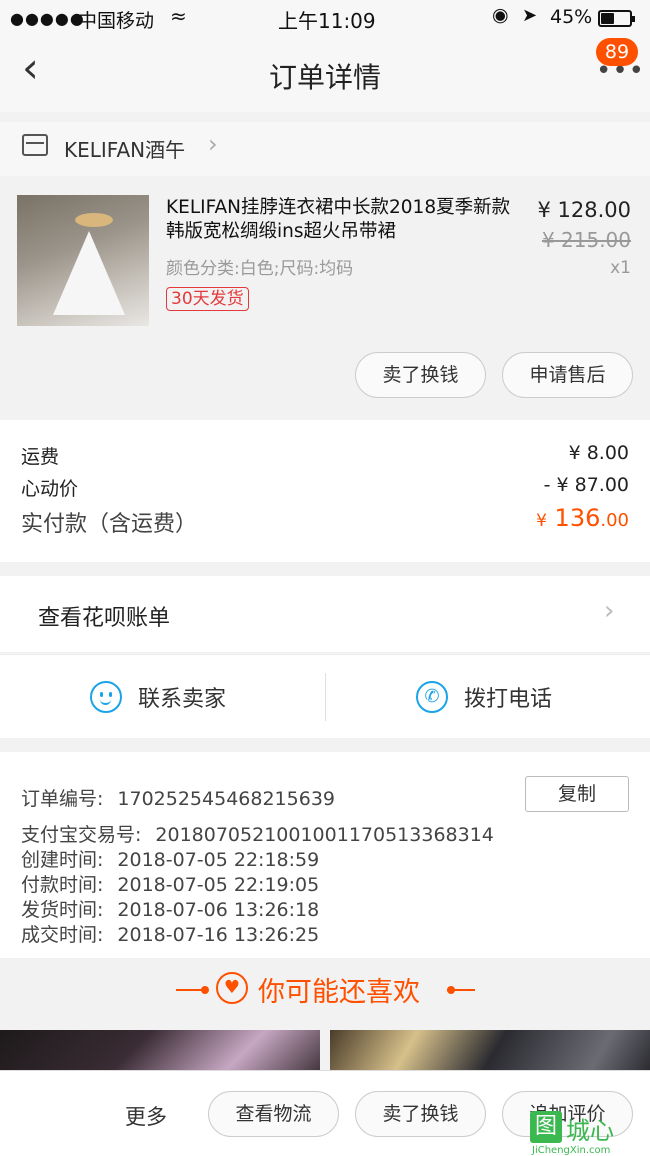 The width and height of the screenshot is (650, 1156). What do you see at coordinates (546, 1127) in the screenshot?
I see `watermark-logo-icon: 图` at bounding box center [546, 1127].